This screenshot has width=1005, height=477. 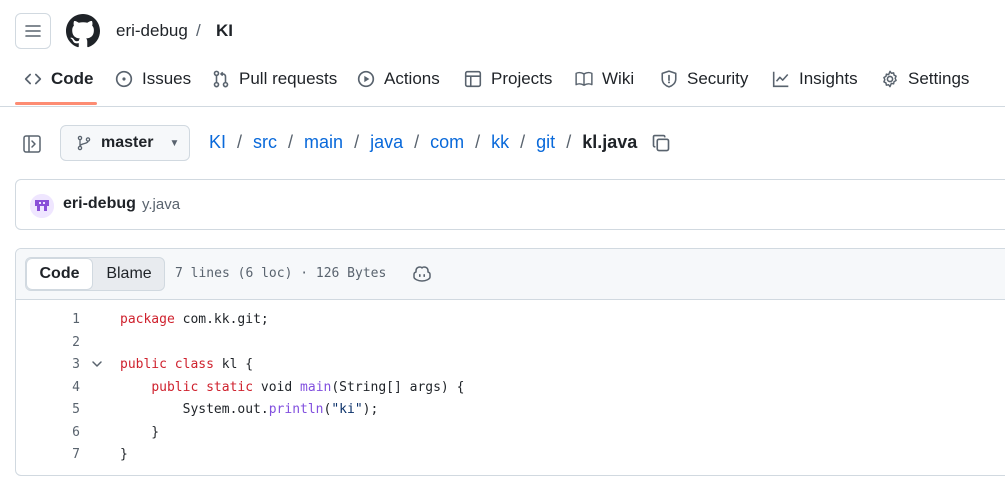 I want to click on branch-name: master, so click(x=127, y=142).